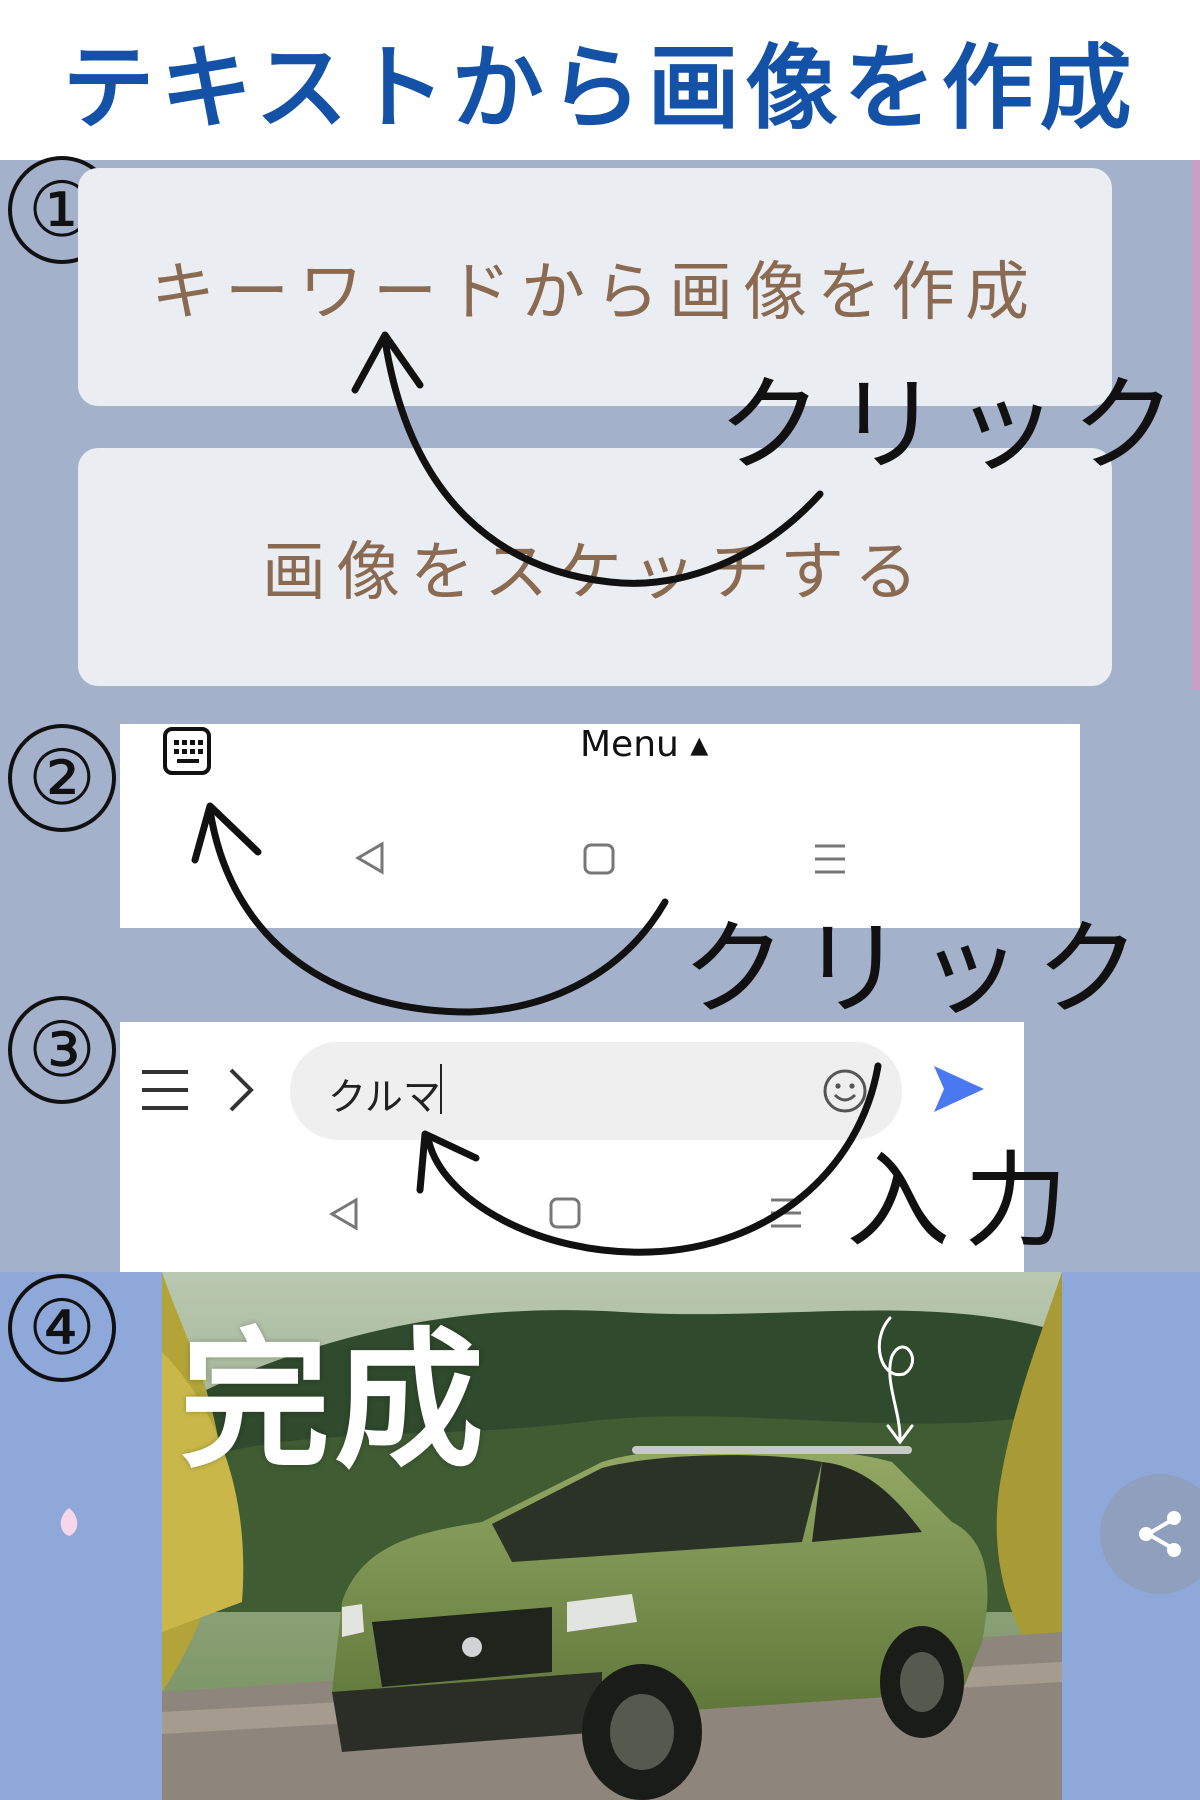 This screenshot has width=1200, height=1800. What do you see at coordinates (1196, 425) in the screenshot?
I see `side-strip` at bounding box center [1196, 425].